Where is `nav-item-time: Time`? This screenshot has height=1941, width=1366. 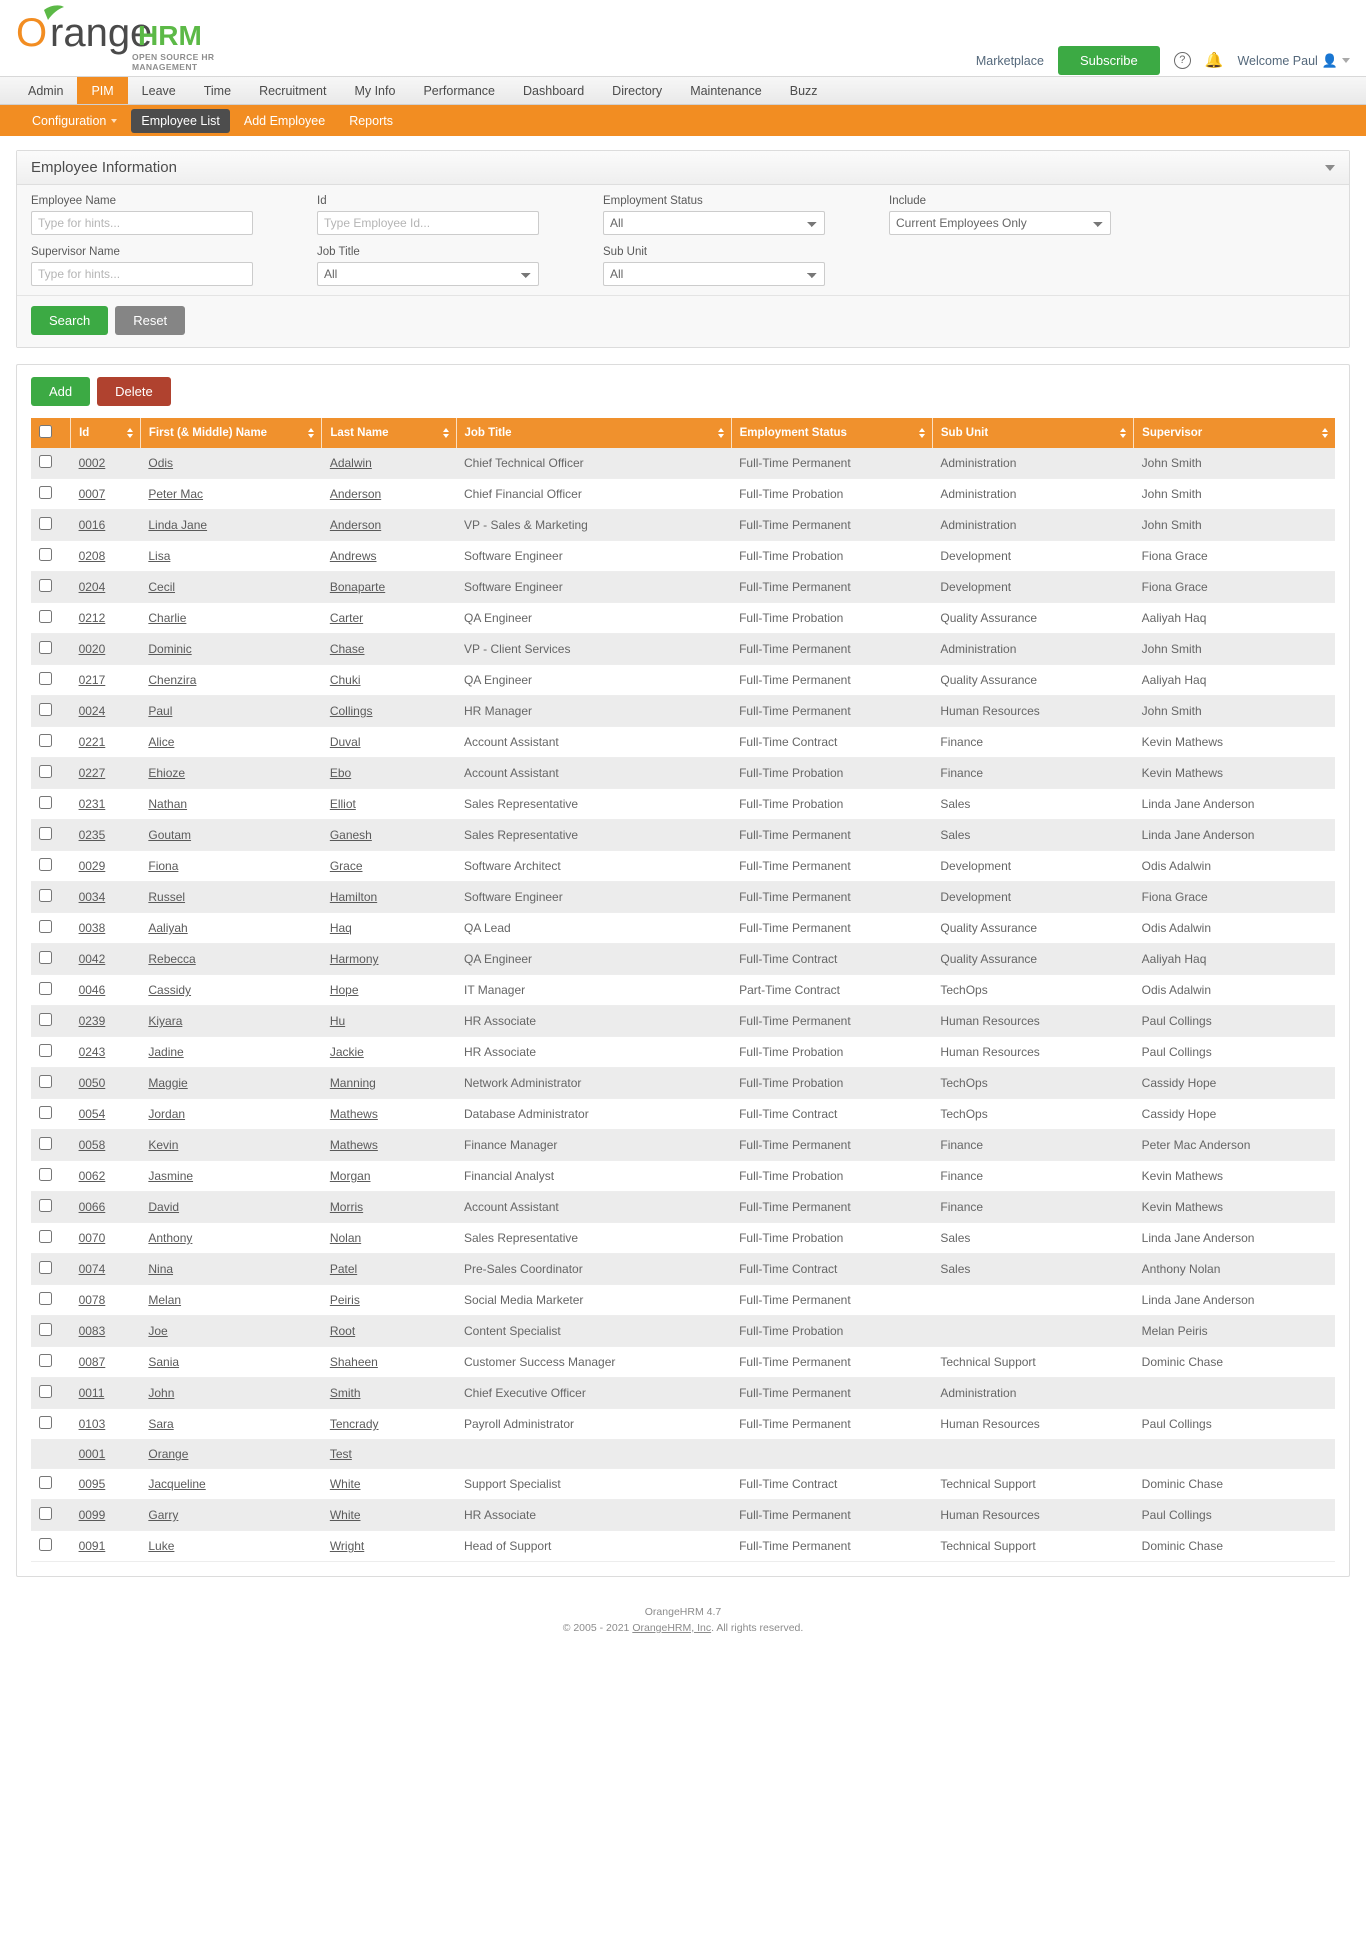 nav-item-time: Time is located at coordinates (217, 90).